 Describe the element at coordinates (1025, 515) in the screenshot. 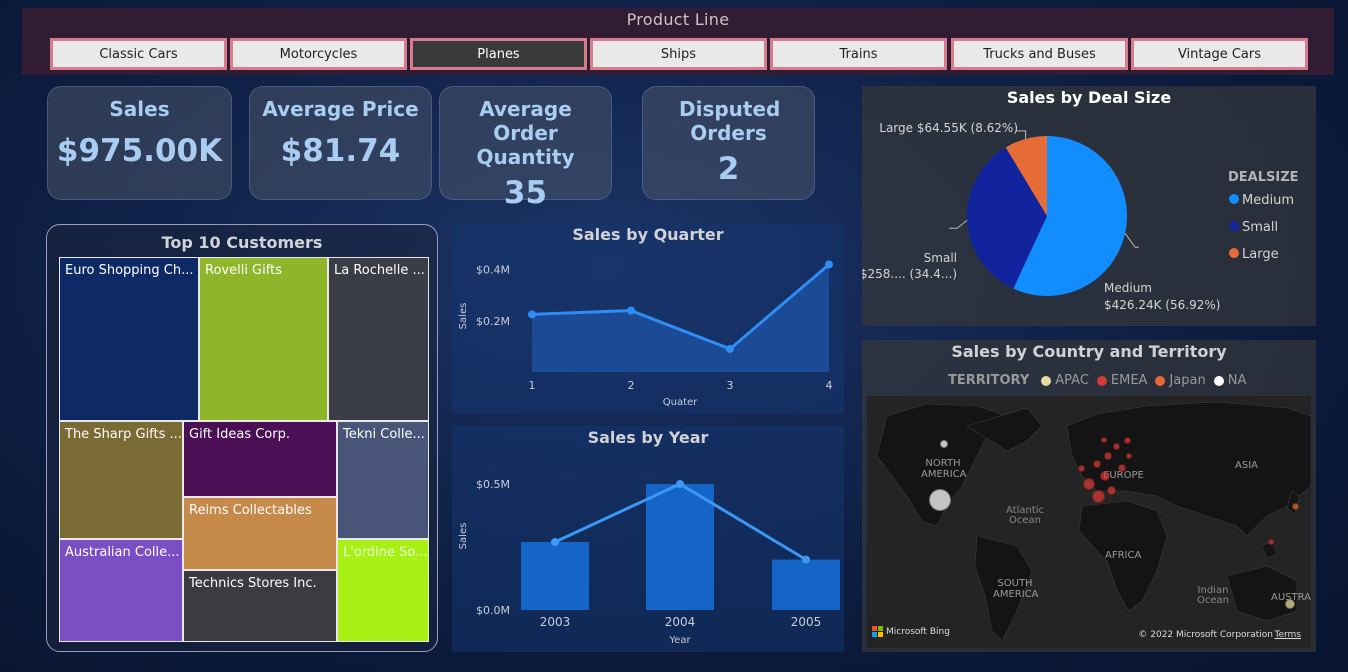

I see `map-label: Atlantic Ocean` at that location.